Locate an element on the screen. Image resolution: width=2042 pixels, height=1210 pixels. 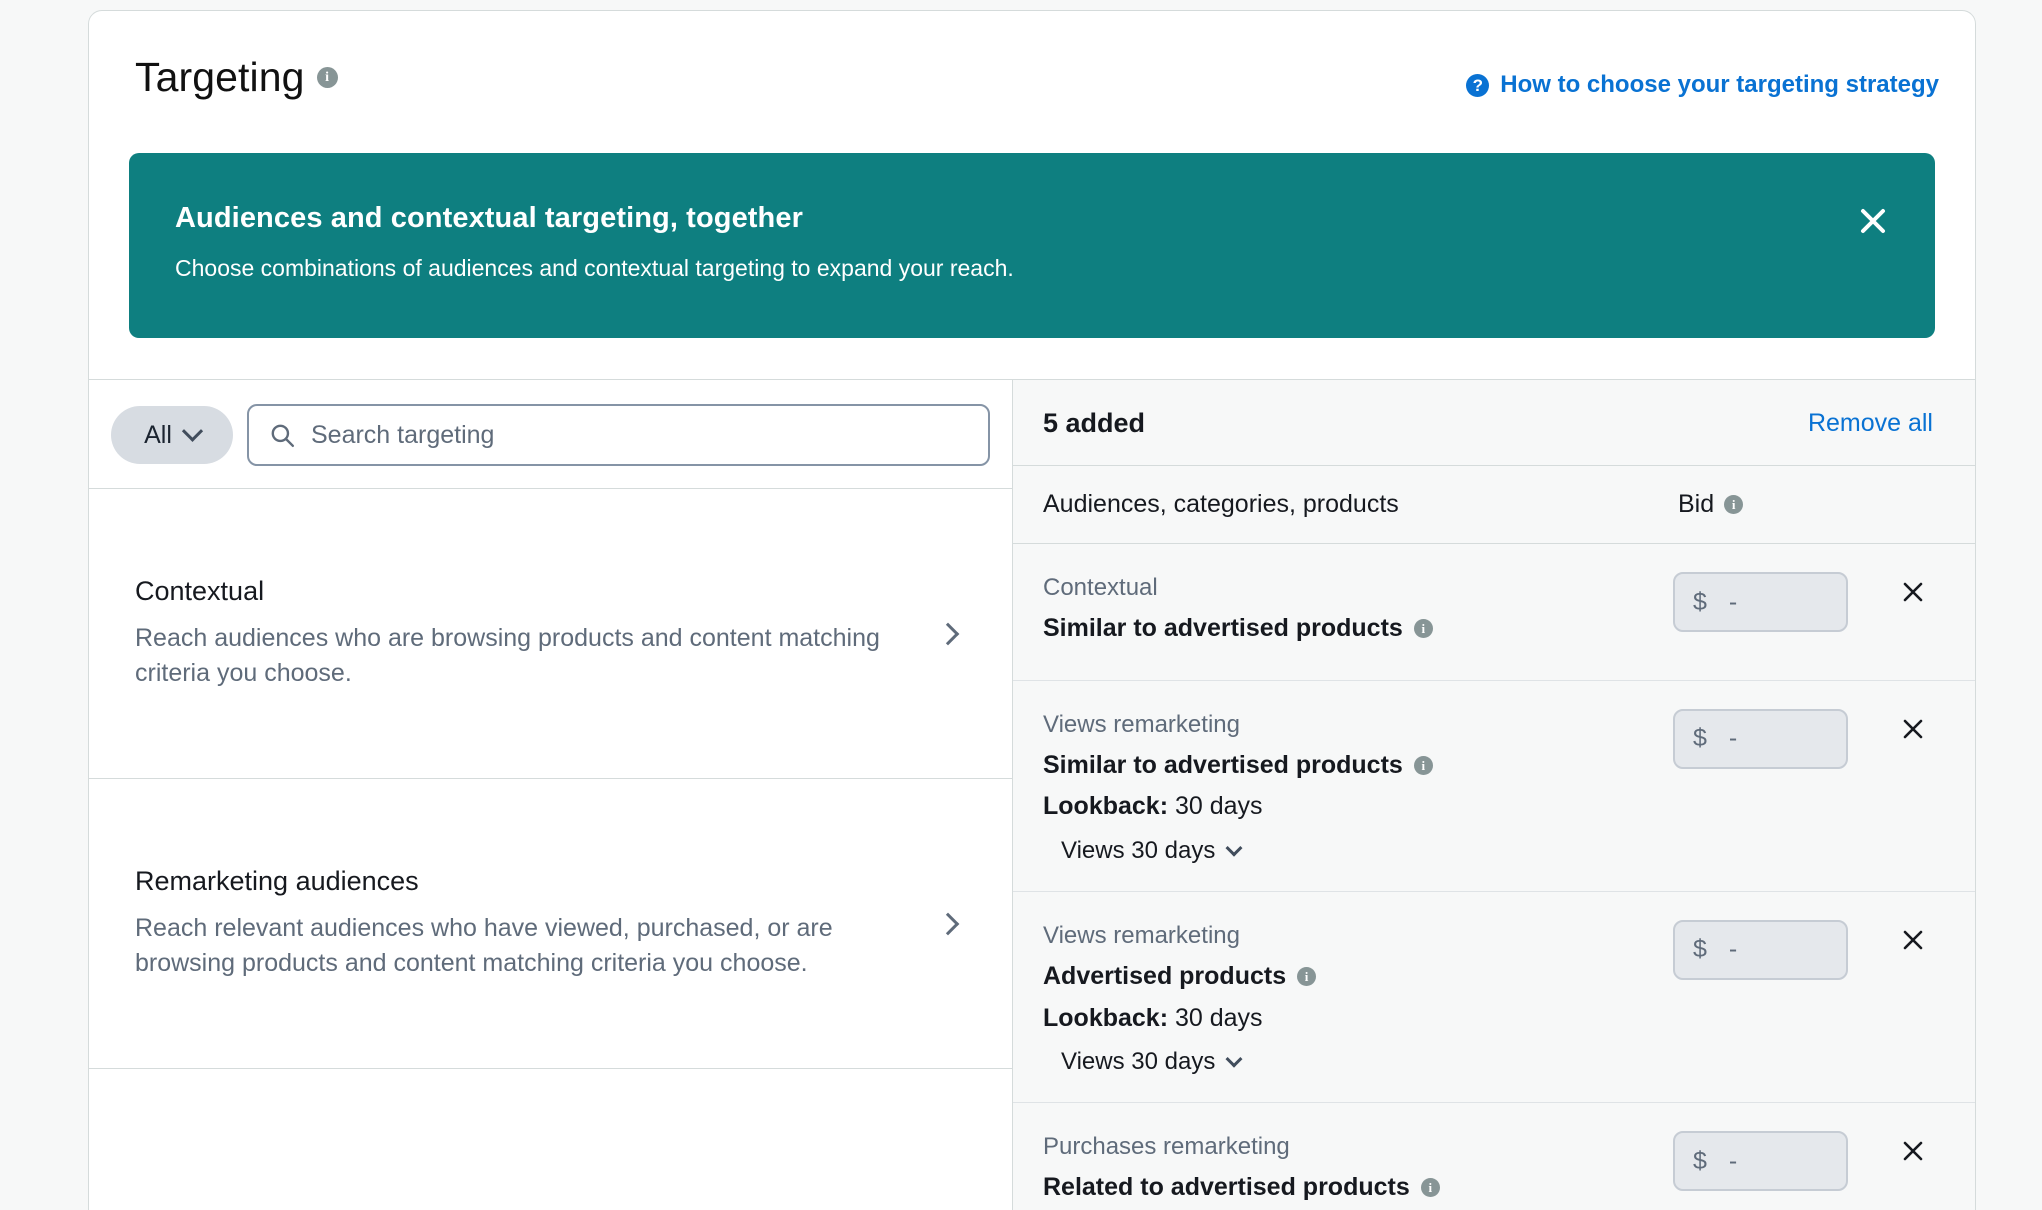
page-title: Targeting is located at coordinates (220, 77).